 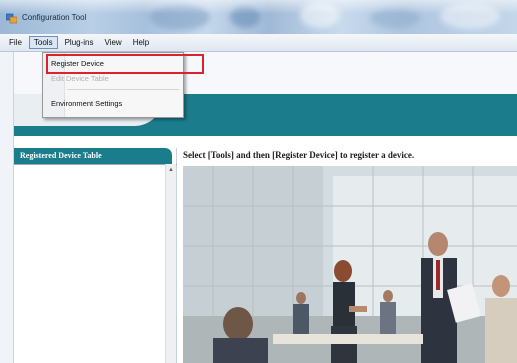 I want to click on device-list-scrollbar: ▲, so click(x=170, y=263).